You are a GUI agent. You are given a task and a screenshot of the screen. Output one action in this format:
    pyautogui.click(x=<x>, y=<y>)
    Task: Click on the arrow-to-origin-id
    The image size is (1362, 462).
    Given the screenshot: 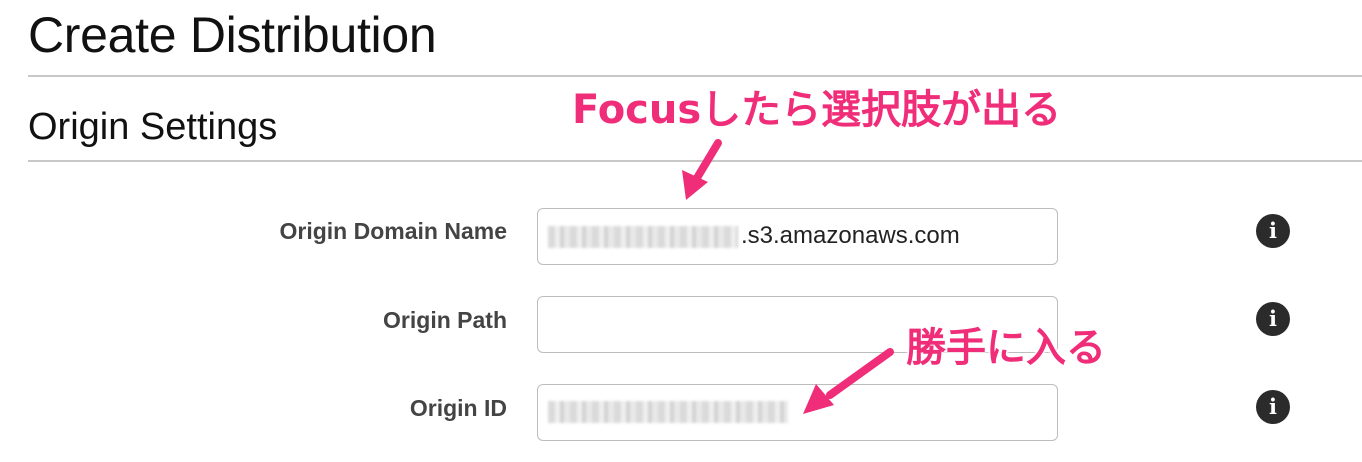 What is the action you would take?
    pyautogui.click(x=848, y=381)
    